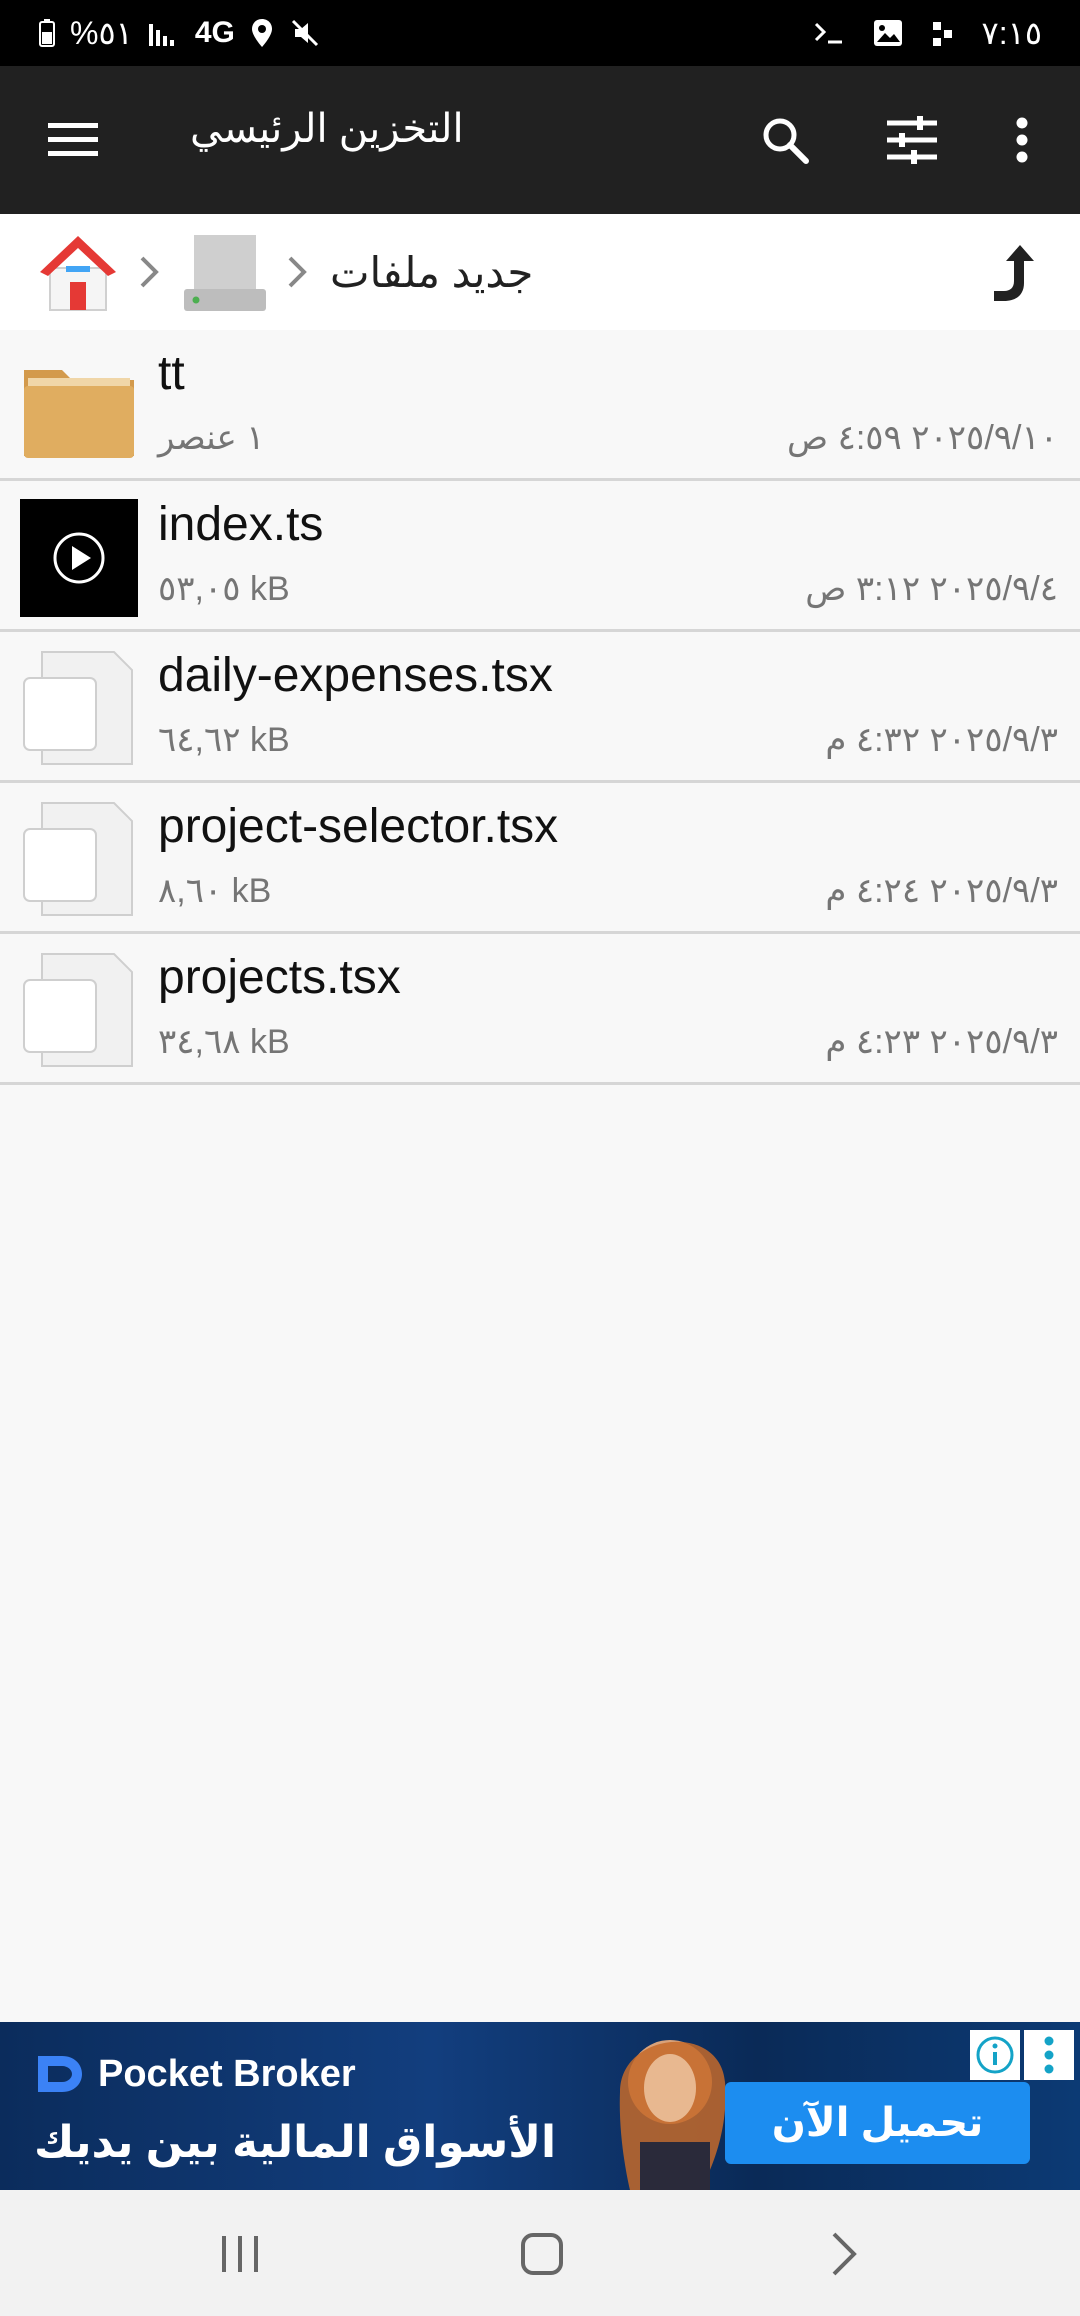 The image size is (1080, 2316). I want to click on ad-cta-button: تحميل الآن, so click(877, 2123).